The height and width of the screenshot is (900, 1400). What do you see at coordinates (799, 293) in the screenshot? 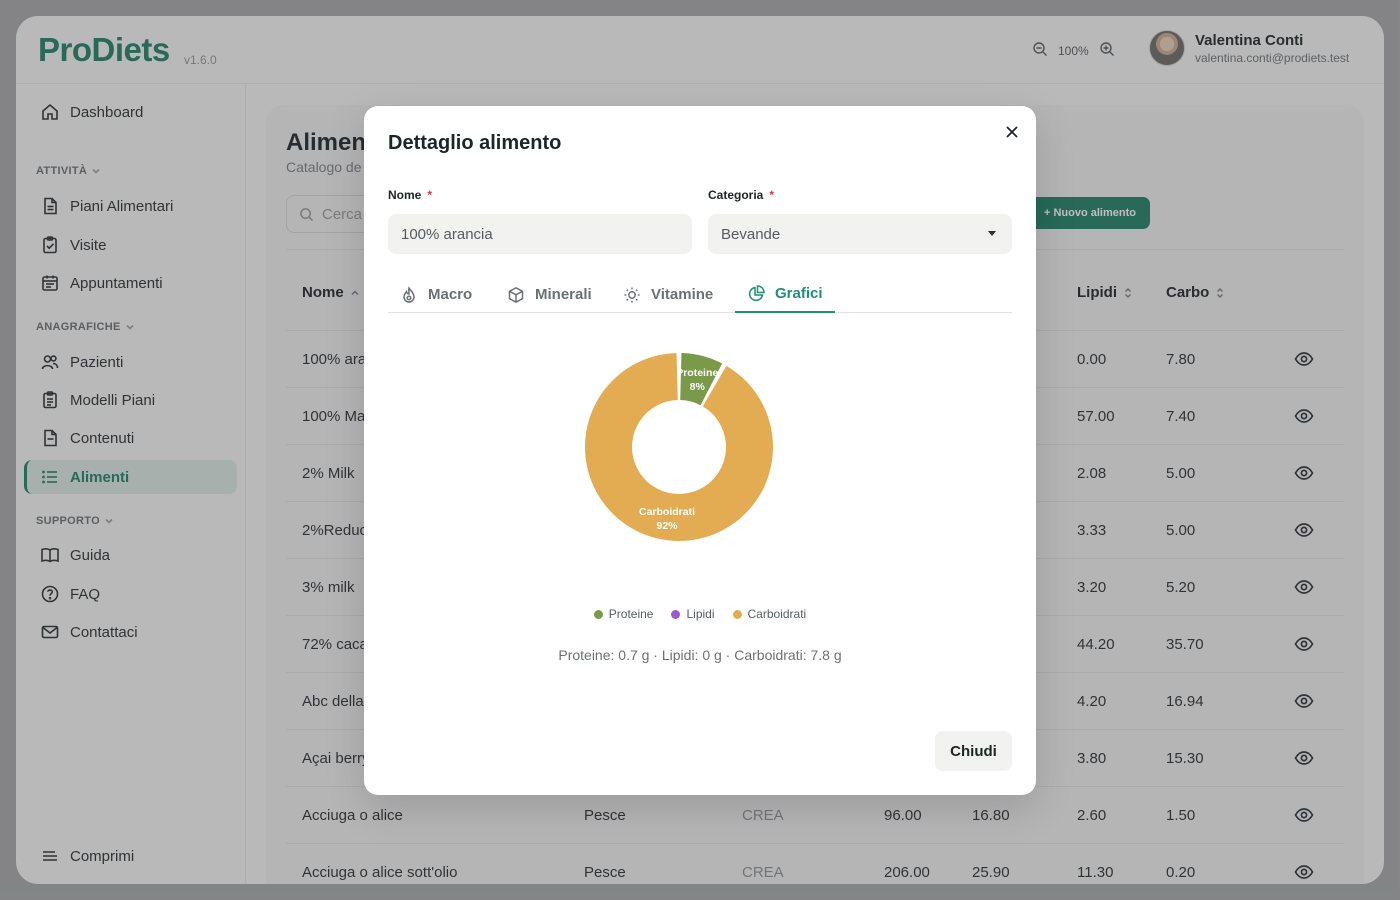
I see `tab-label: Grafici` at bounding box center [799, 293].